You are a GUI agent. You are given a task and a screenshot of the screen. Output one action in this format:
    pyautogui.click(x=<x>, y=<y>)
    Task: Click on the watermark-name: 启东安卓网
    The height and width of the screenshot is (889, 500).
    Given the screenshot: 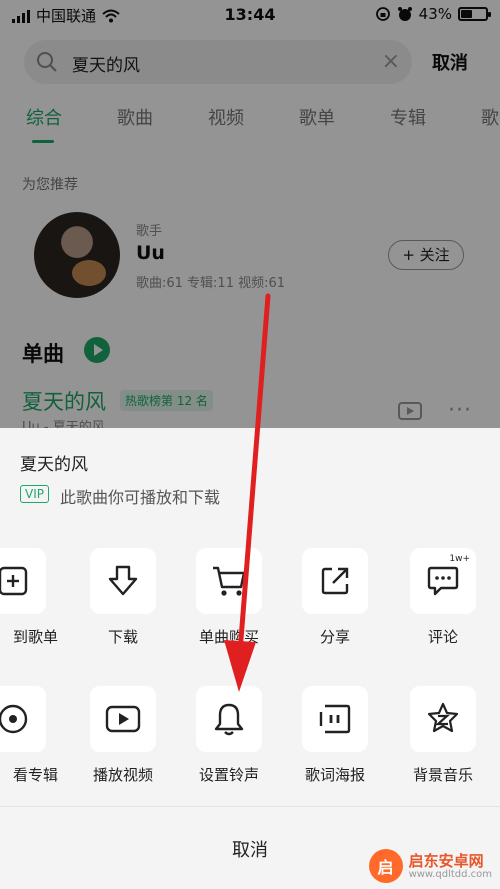 What is the action you would take?
    pyautogui.click(x=446, y=860)
    